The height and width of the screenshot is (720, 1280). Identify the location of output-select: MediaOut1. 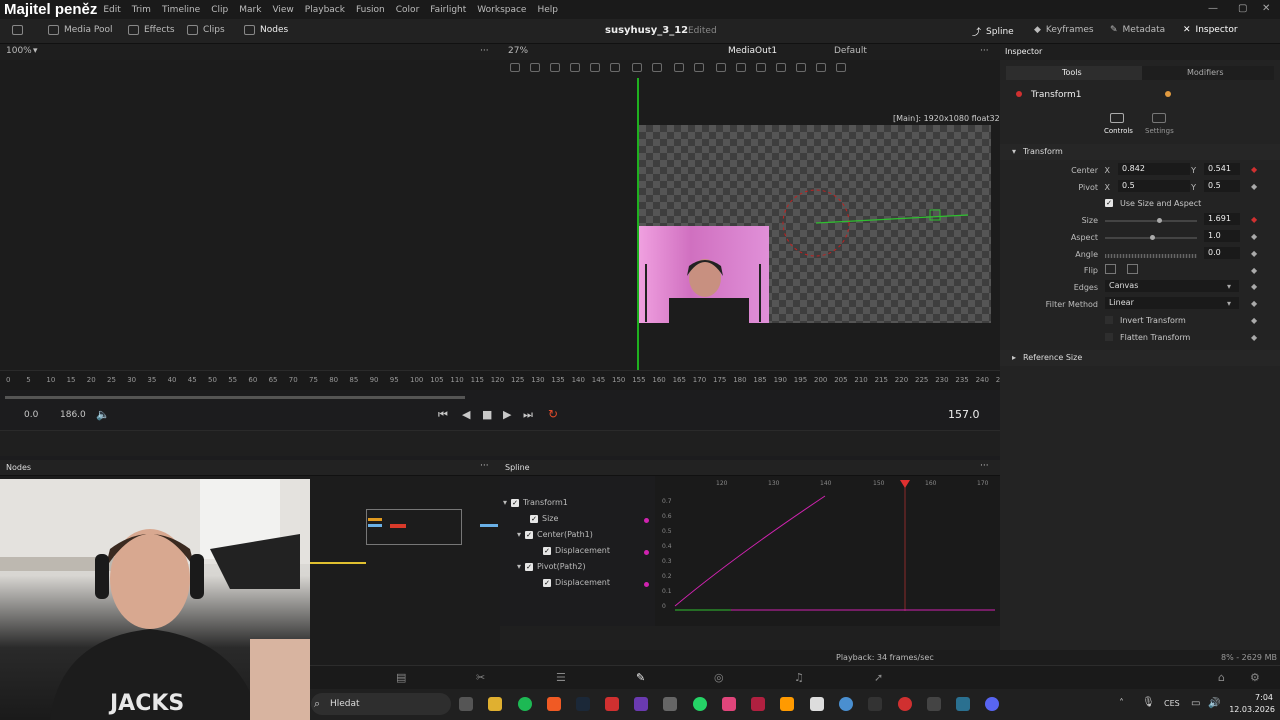
(752, 51).